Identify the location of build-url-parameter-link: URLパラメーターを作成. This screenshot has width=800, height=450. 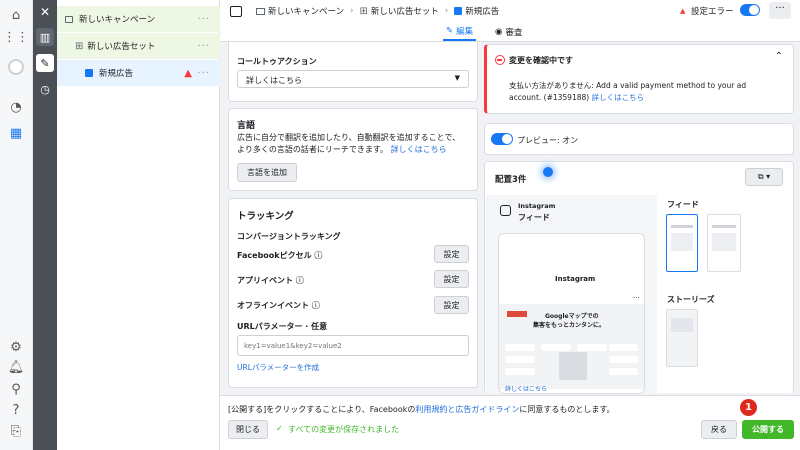
(278, 367).